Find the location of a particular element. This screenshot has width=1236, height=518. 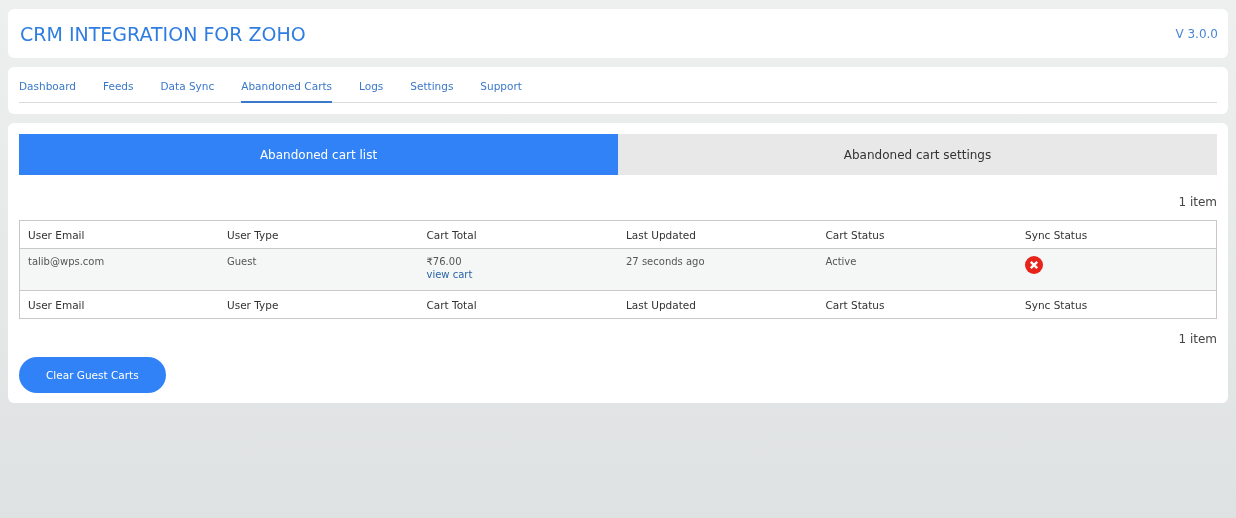

column-footer: Last Updated is located at coordinates (718, 304).